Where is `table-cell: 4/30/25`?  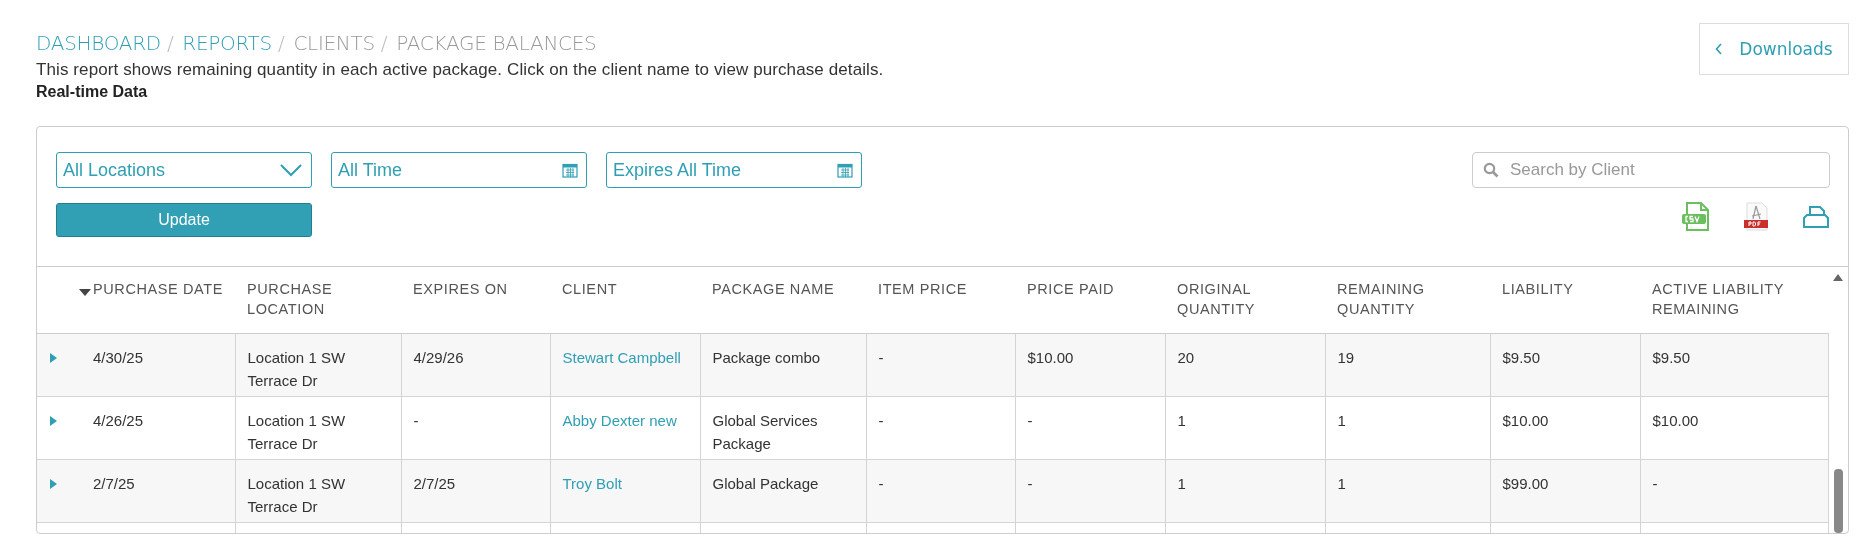 table-cell: 4/30/25 is located at coordinates (118, 357).